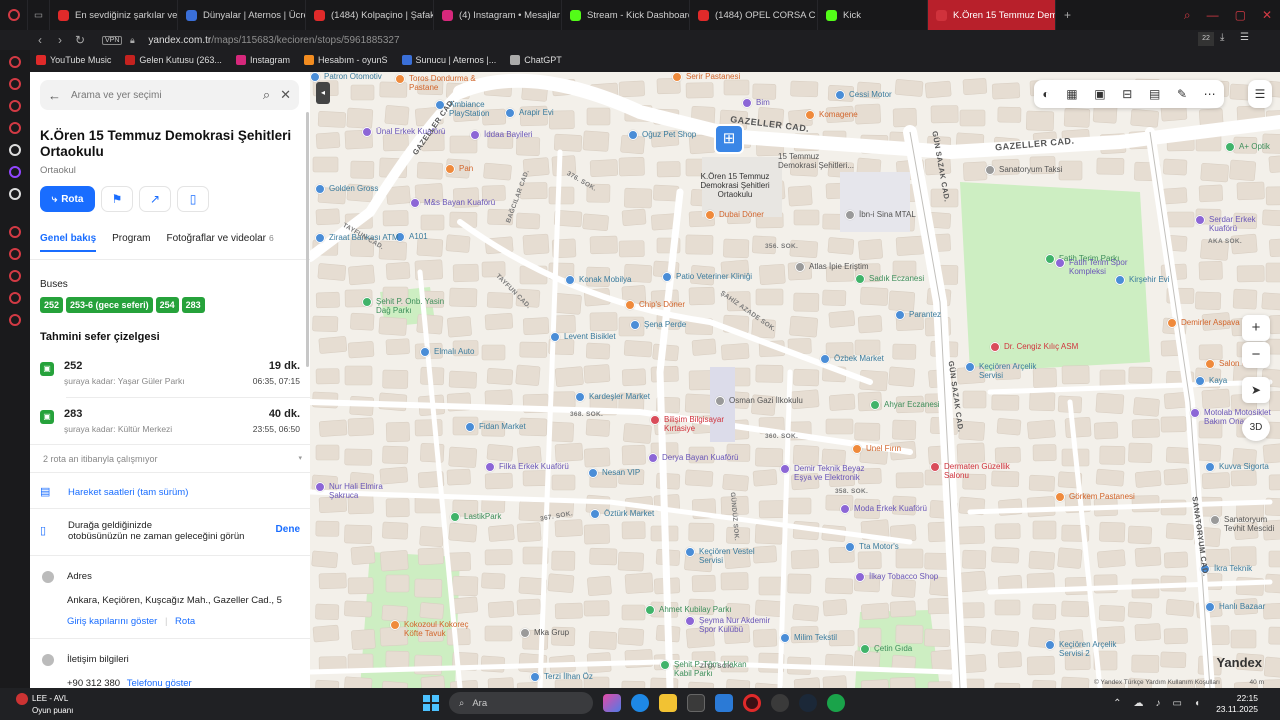 Image resolution: width=1280 pixels, height=720 pixels. Describe the element at coordinates (418, 236) in the screenshot. I see `poi-label: A101` at that location.